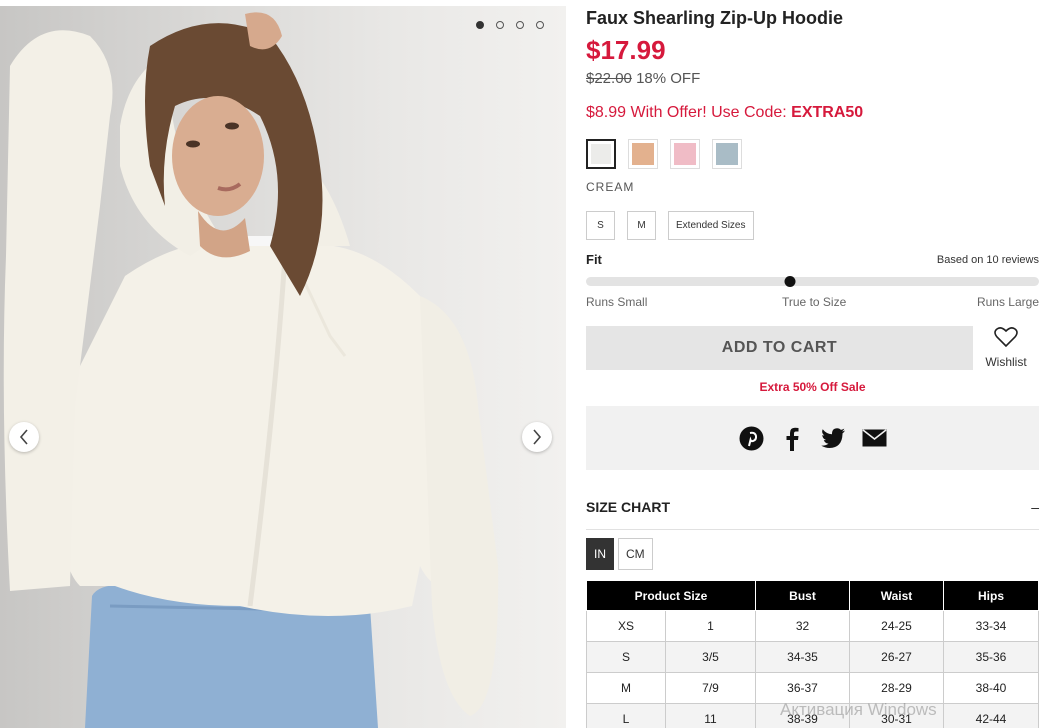  What do you see at coordinates (812, 508) in the screenshot?
I see `size-chart-header: SIZE CHART –` at bounding box center [812, 508].